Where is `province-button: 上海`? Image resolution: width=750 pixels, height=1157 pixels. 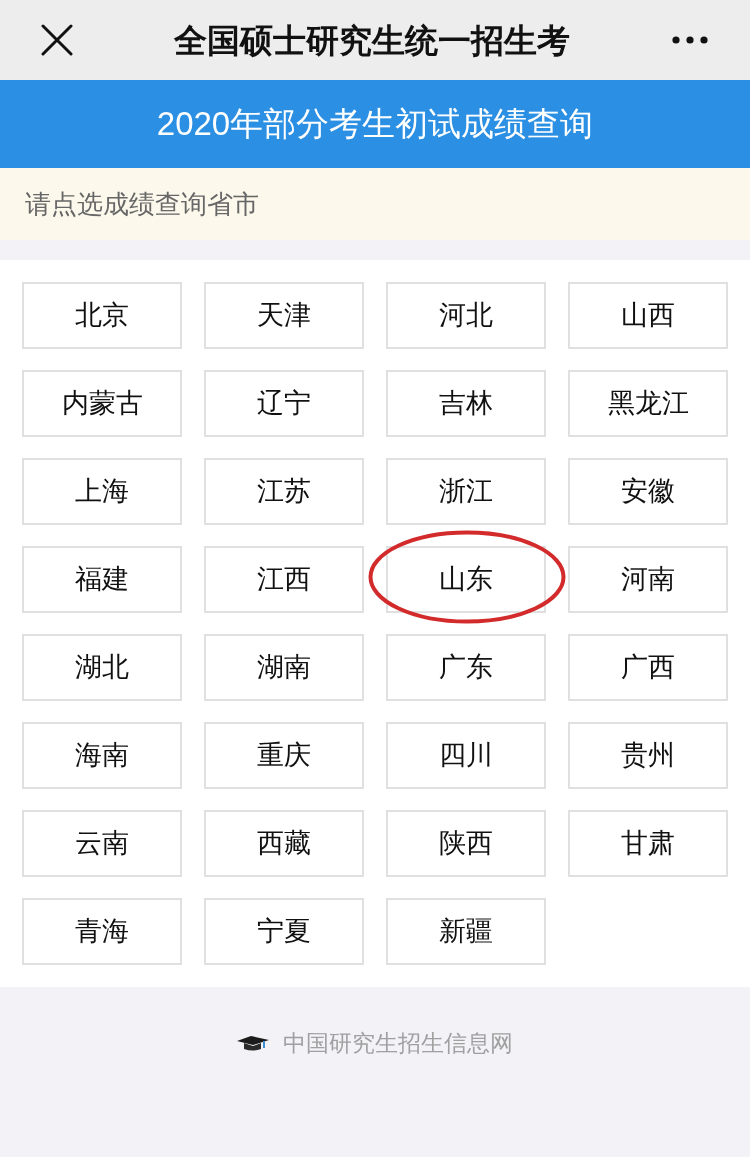 province-button: 上海 is located at coordinates (102, 491).